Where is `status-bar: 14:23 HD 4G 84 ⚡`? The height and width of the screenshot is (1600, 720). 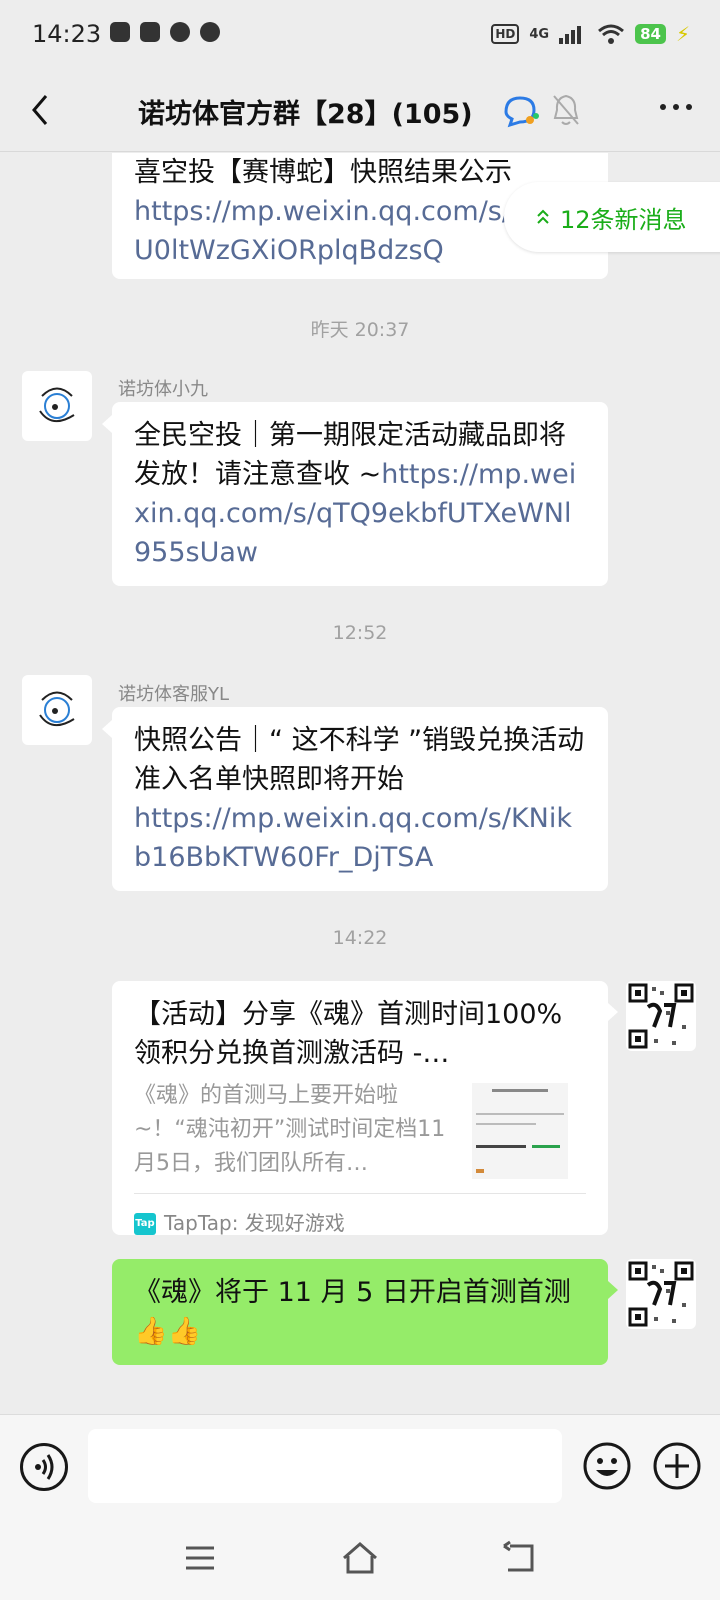 status-bar: 14:23 HD 4G 84 ⚡ is located at coordinates (360, 35).